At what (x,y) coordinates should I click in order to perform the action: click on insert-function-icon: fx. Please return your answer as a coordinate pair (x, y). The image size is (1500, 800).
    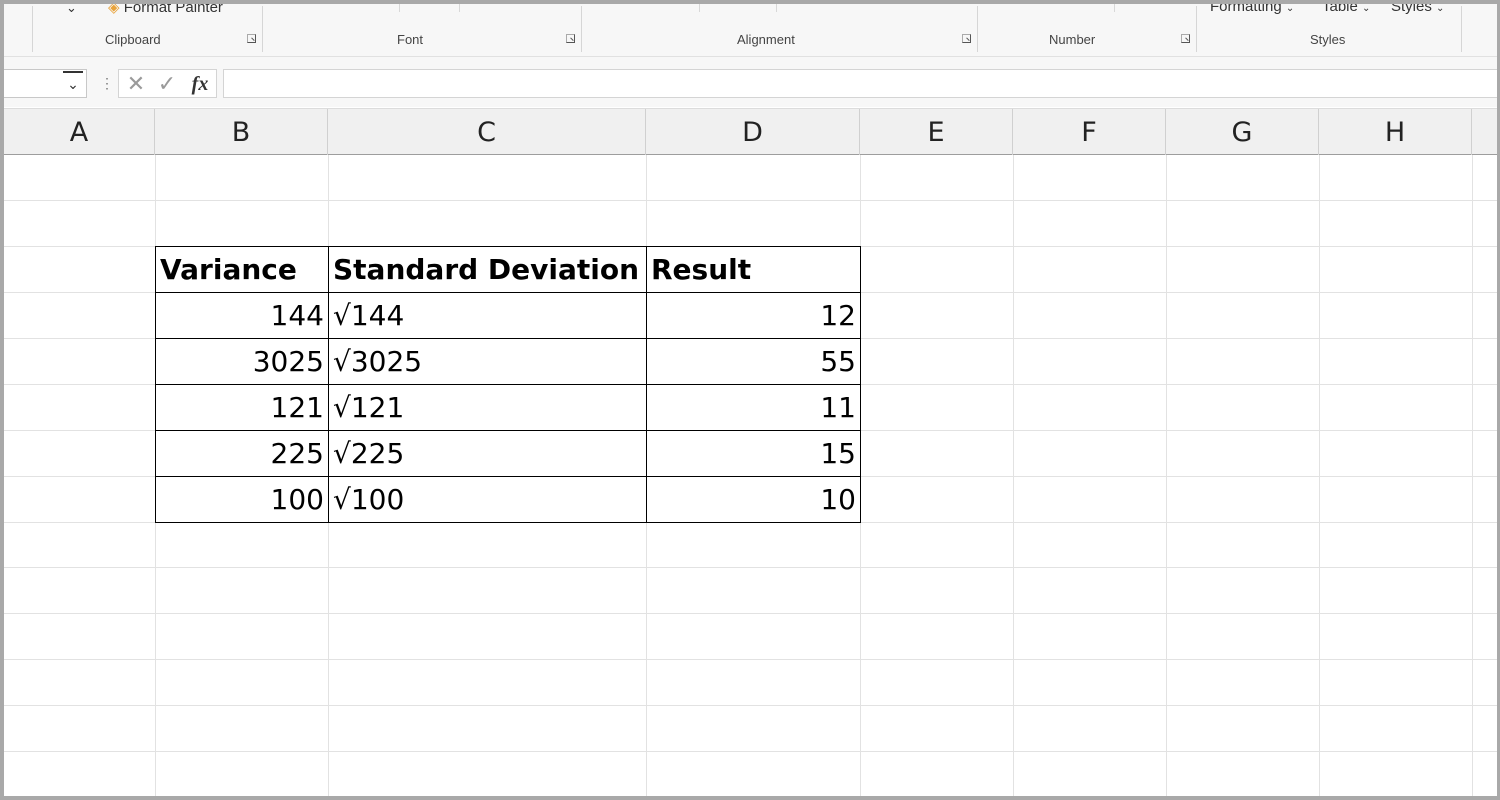
    Looking at the image, I should click on (200, 84).